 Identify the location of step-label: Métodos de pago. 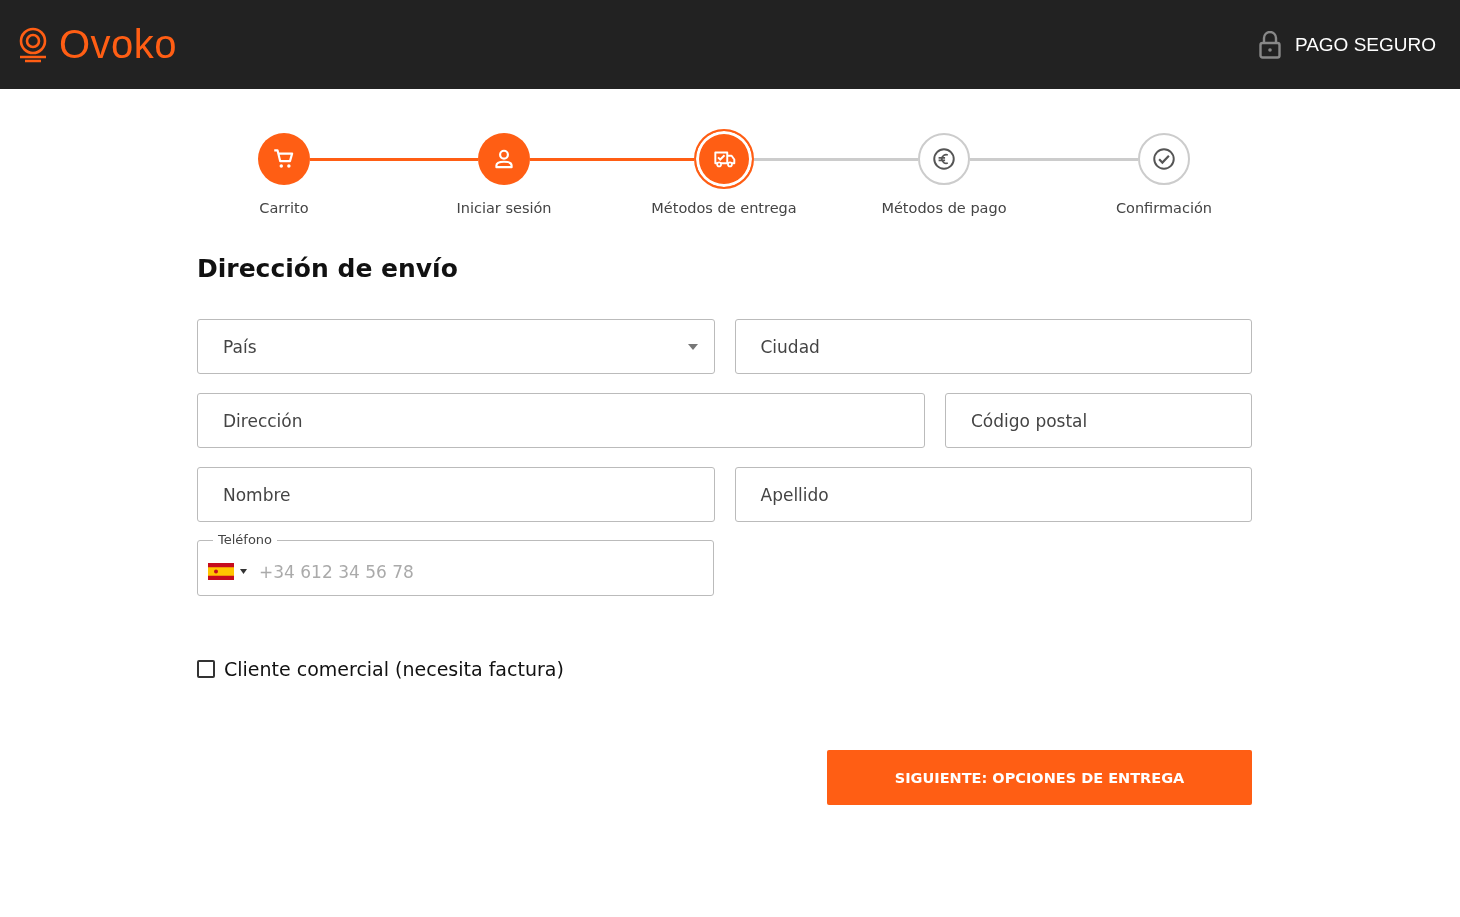
(944, 208).